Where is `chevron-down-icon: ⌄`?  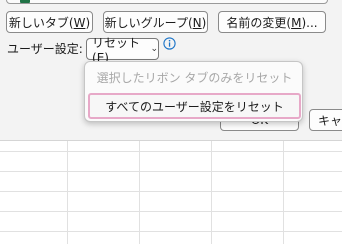
chevron-down-icon: ⌄ is located at coordinates (154, 49).